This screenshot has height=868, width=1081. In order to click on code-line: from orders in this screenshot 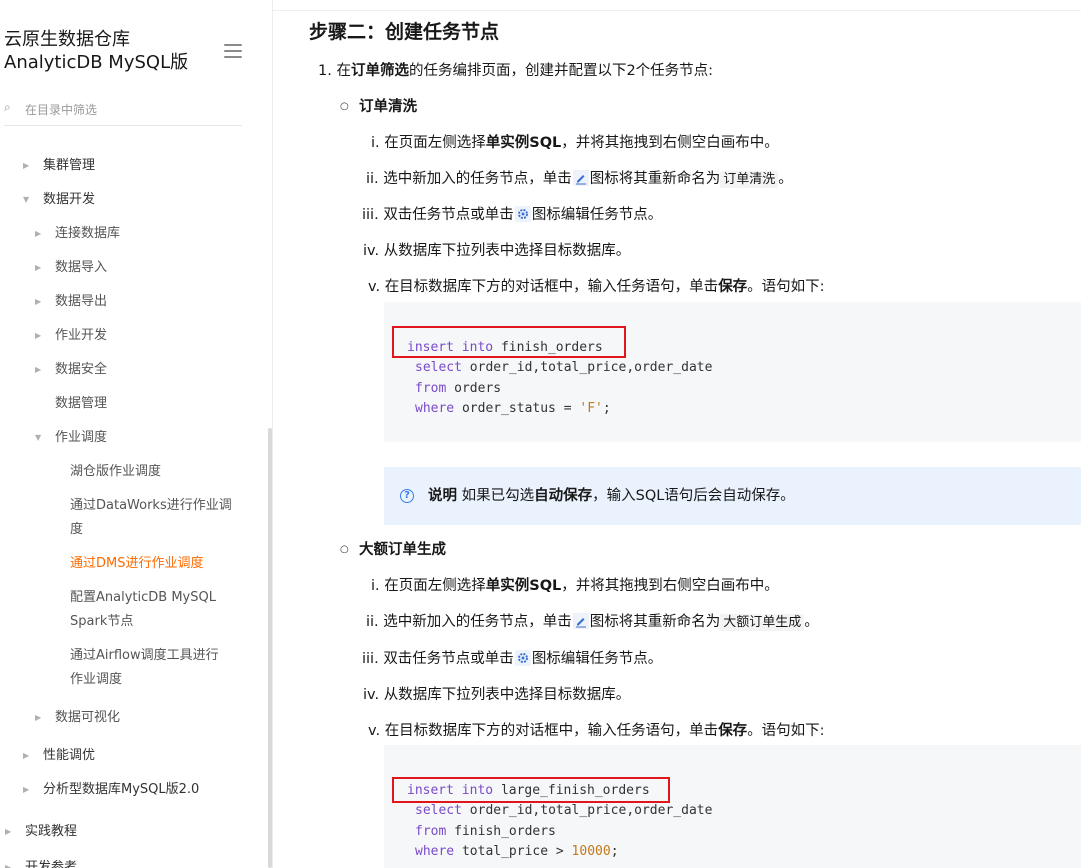, I will do `click(458, 388)`.